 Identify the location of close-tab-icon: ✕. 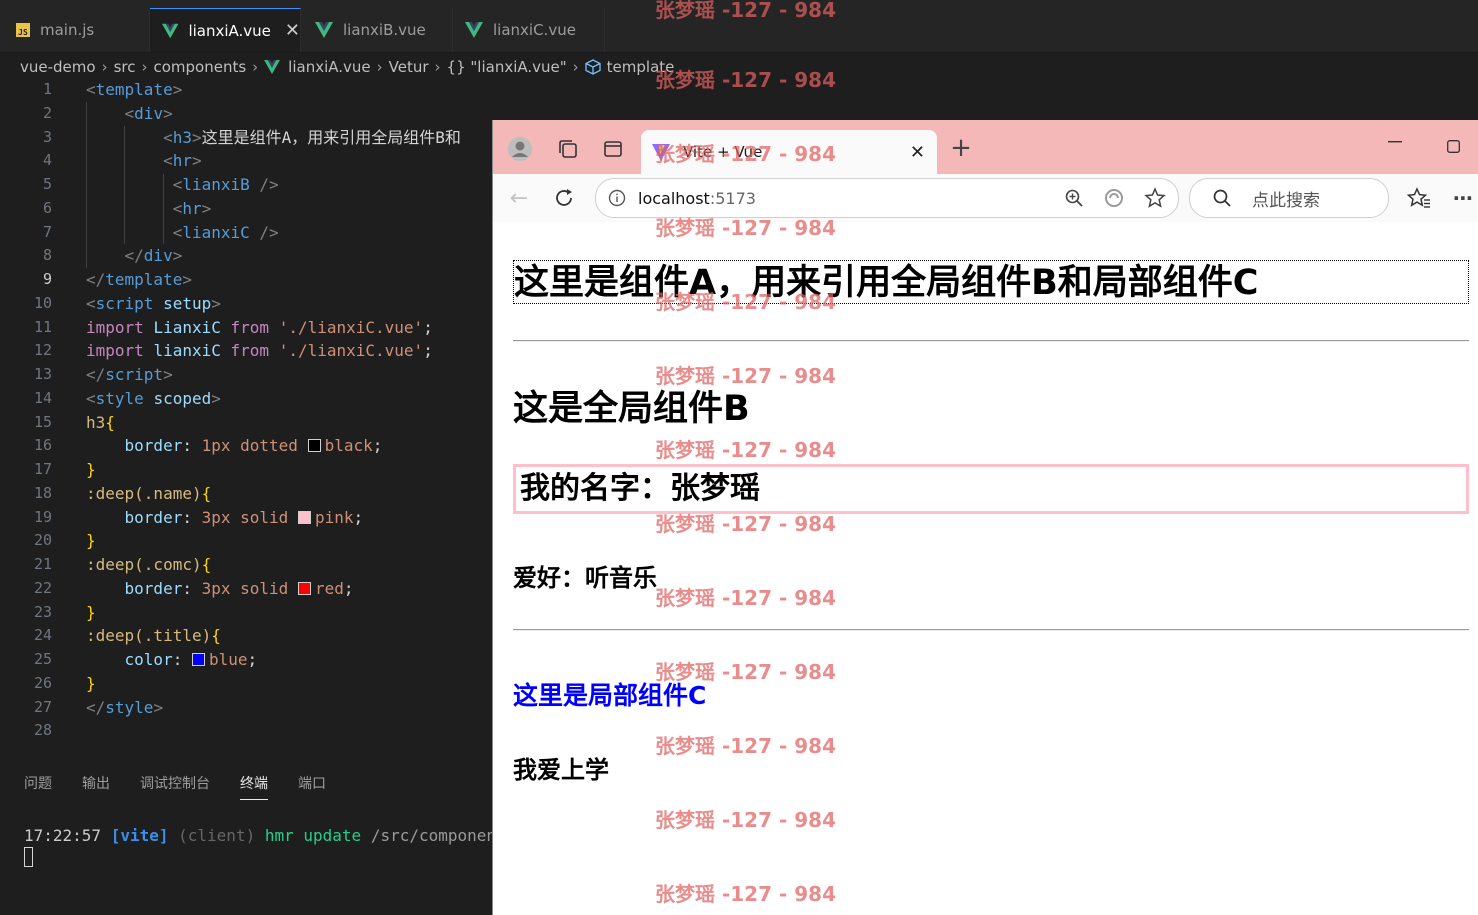
(917, 152).